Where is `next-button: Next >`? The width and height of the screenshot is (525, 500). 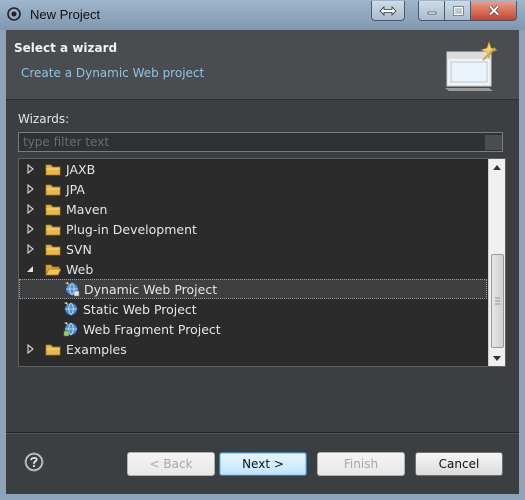 next-button: Next > is located at coordinates (263, 464).